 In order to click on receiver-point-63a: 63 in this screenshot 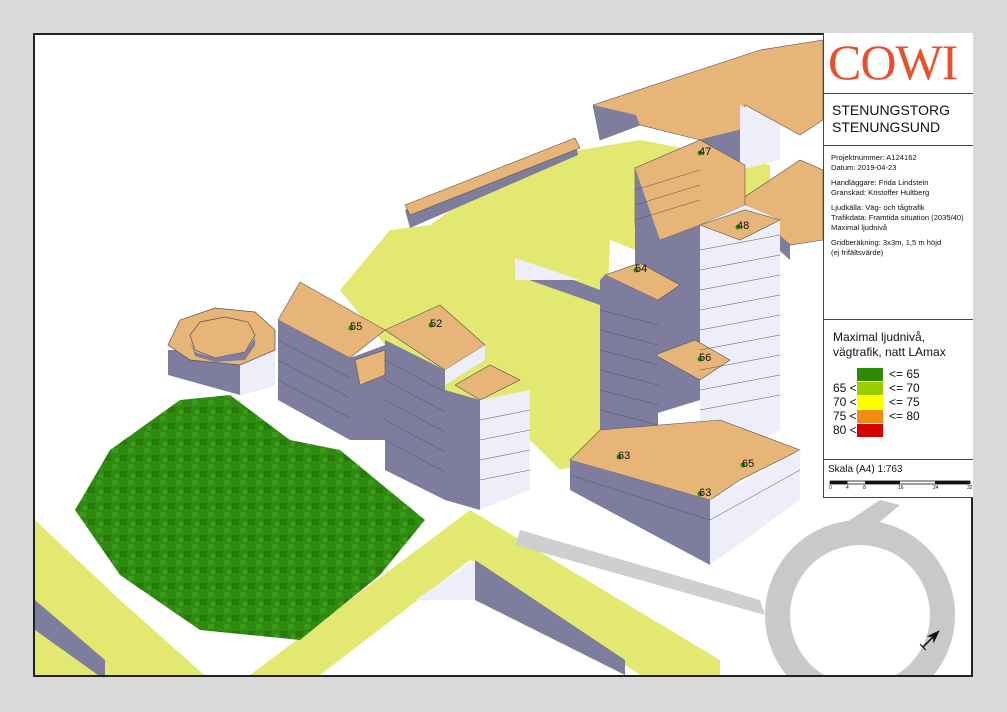, I will do `click(623, 456)`.